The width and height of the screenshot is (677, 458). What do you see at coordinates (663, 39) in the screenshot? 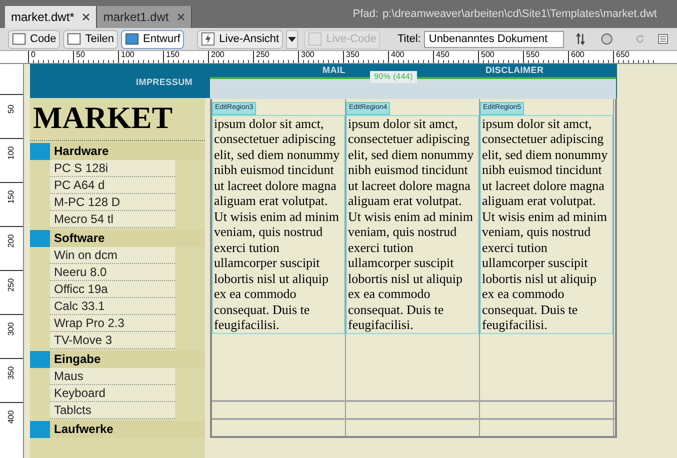
I see `options-icon` at bounding box center [663, 39].